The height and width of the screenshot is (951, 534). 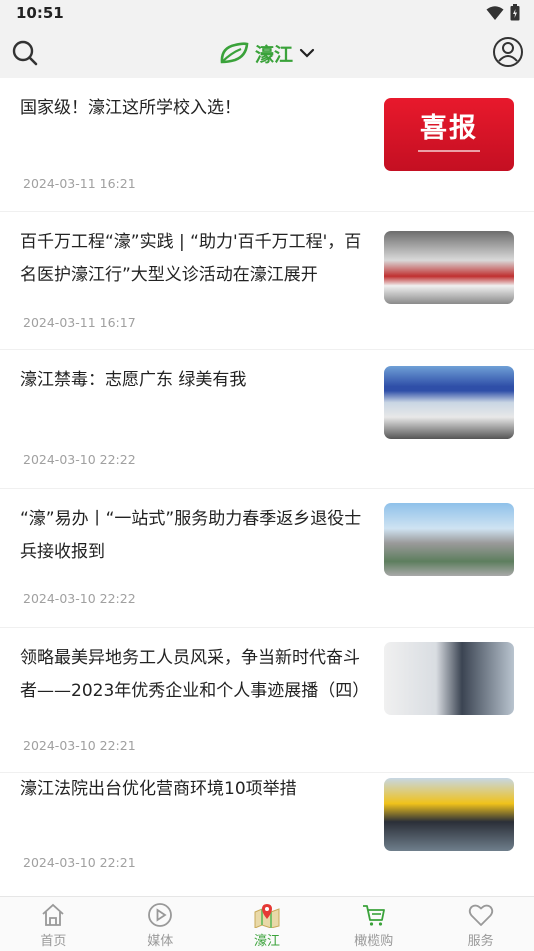 What do you see at coordinates (267, 831) in the screenshot?
I see `article-item: 濠江法院出台优化营商环境10项举措 2024-03-10 22:21` at bounding box center [267, 831].